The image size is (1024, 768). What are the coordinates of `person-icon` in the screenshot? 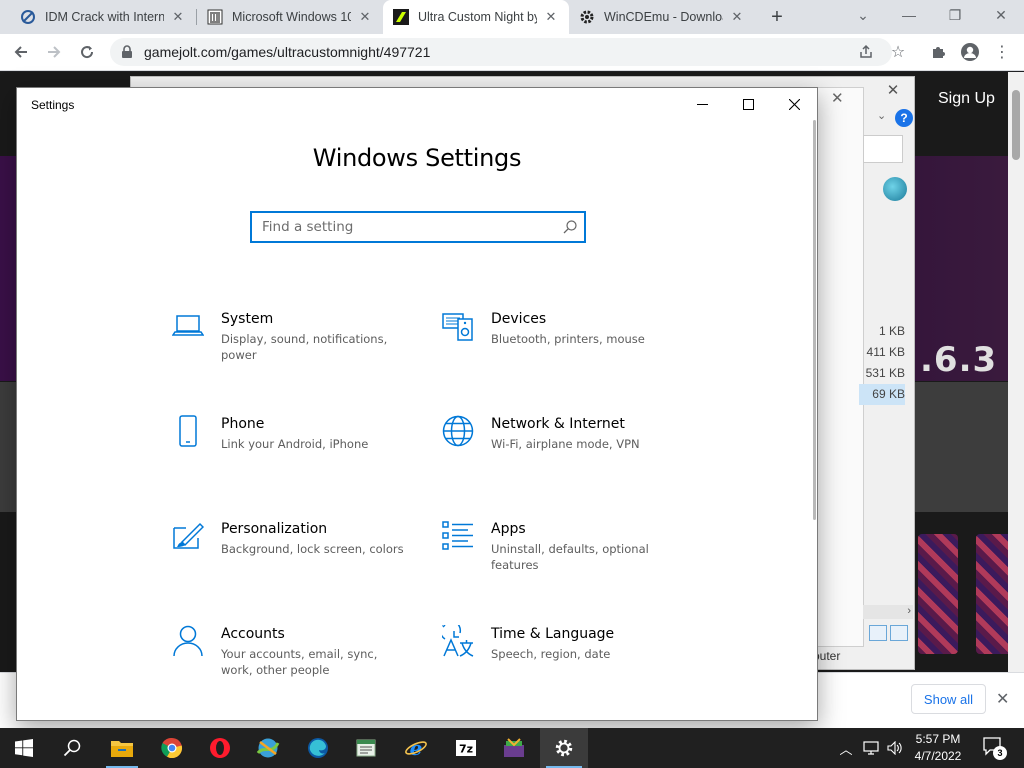 It's located at (188, 641).